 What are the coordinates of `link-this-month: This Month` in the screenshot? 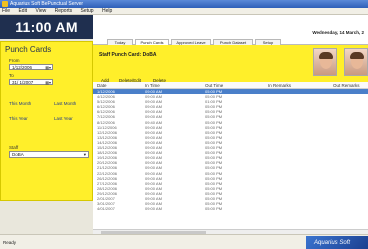 It's located at (20, 103).